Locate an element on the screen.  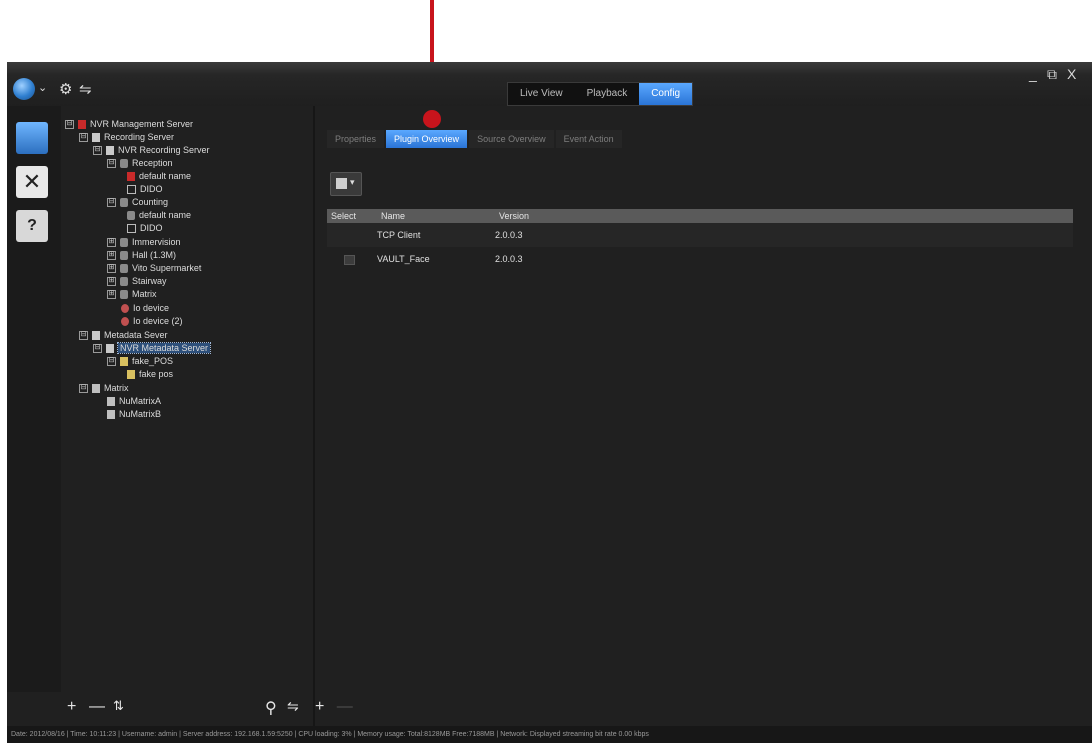
tree-node: ⊟ Reception is located at coordinates (140, 163).